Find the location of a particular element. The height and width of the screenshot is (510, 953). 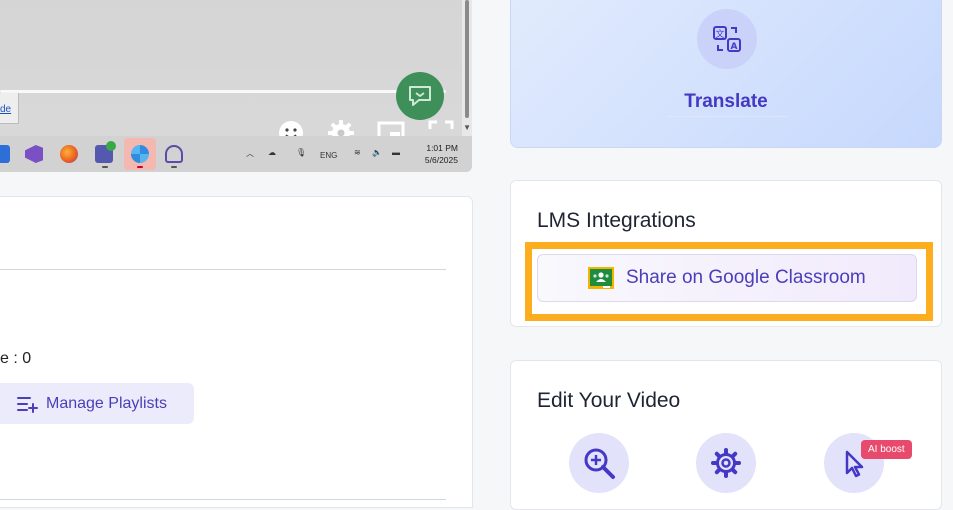

clock-date: 5/6/2025 is located at coordinates (441, 160).